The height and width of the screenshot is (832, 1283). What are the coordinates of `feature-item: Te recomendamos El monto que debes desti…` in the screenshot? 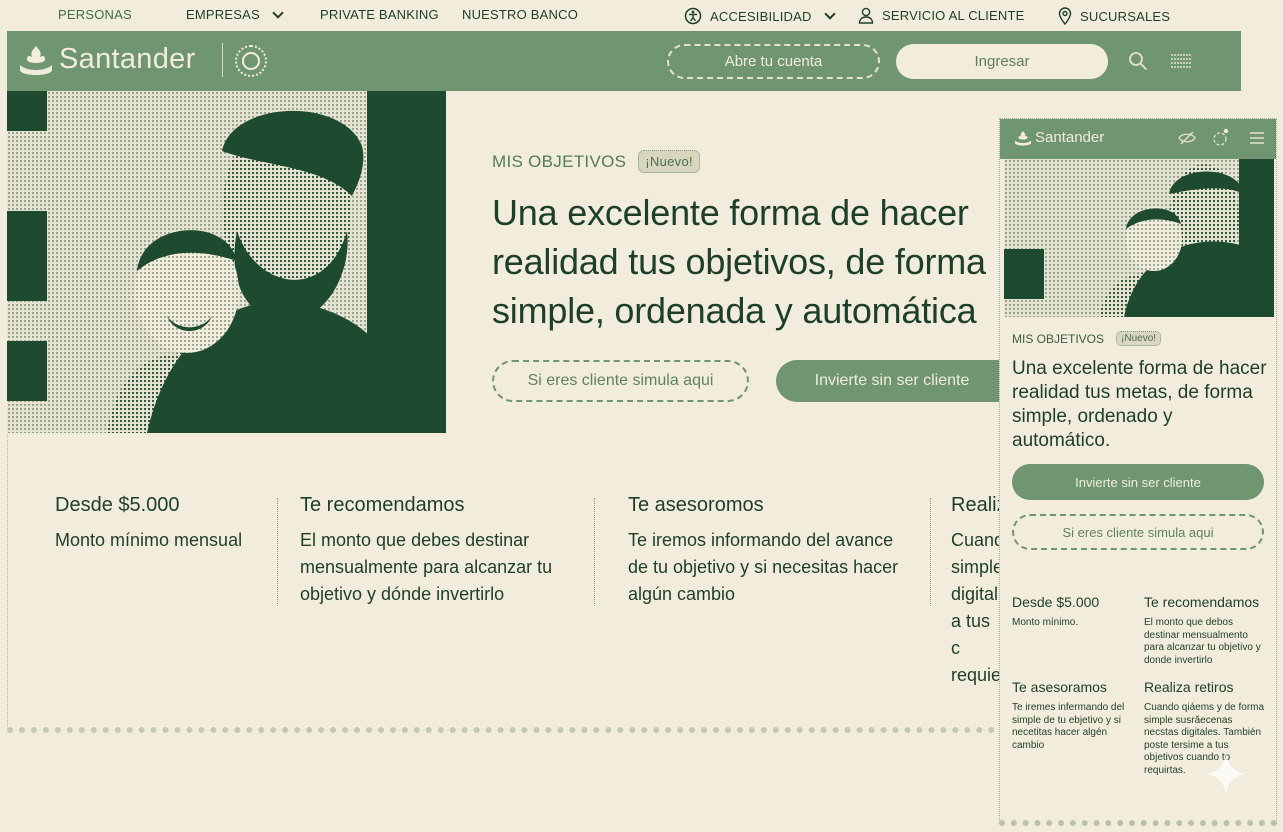 It's located at (440, 551).